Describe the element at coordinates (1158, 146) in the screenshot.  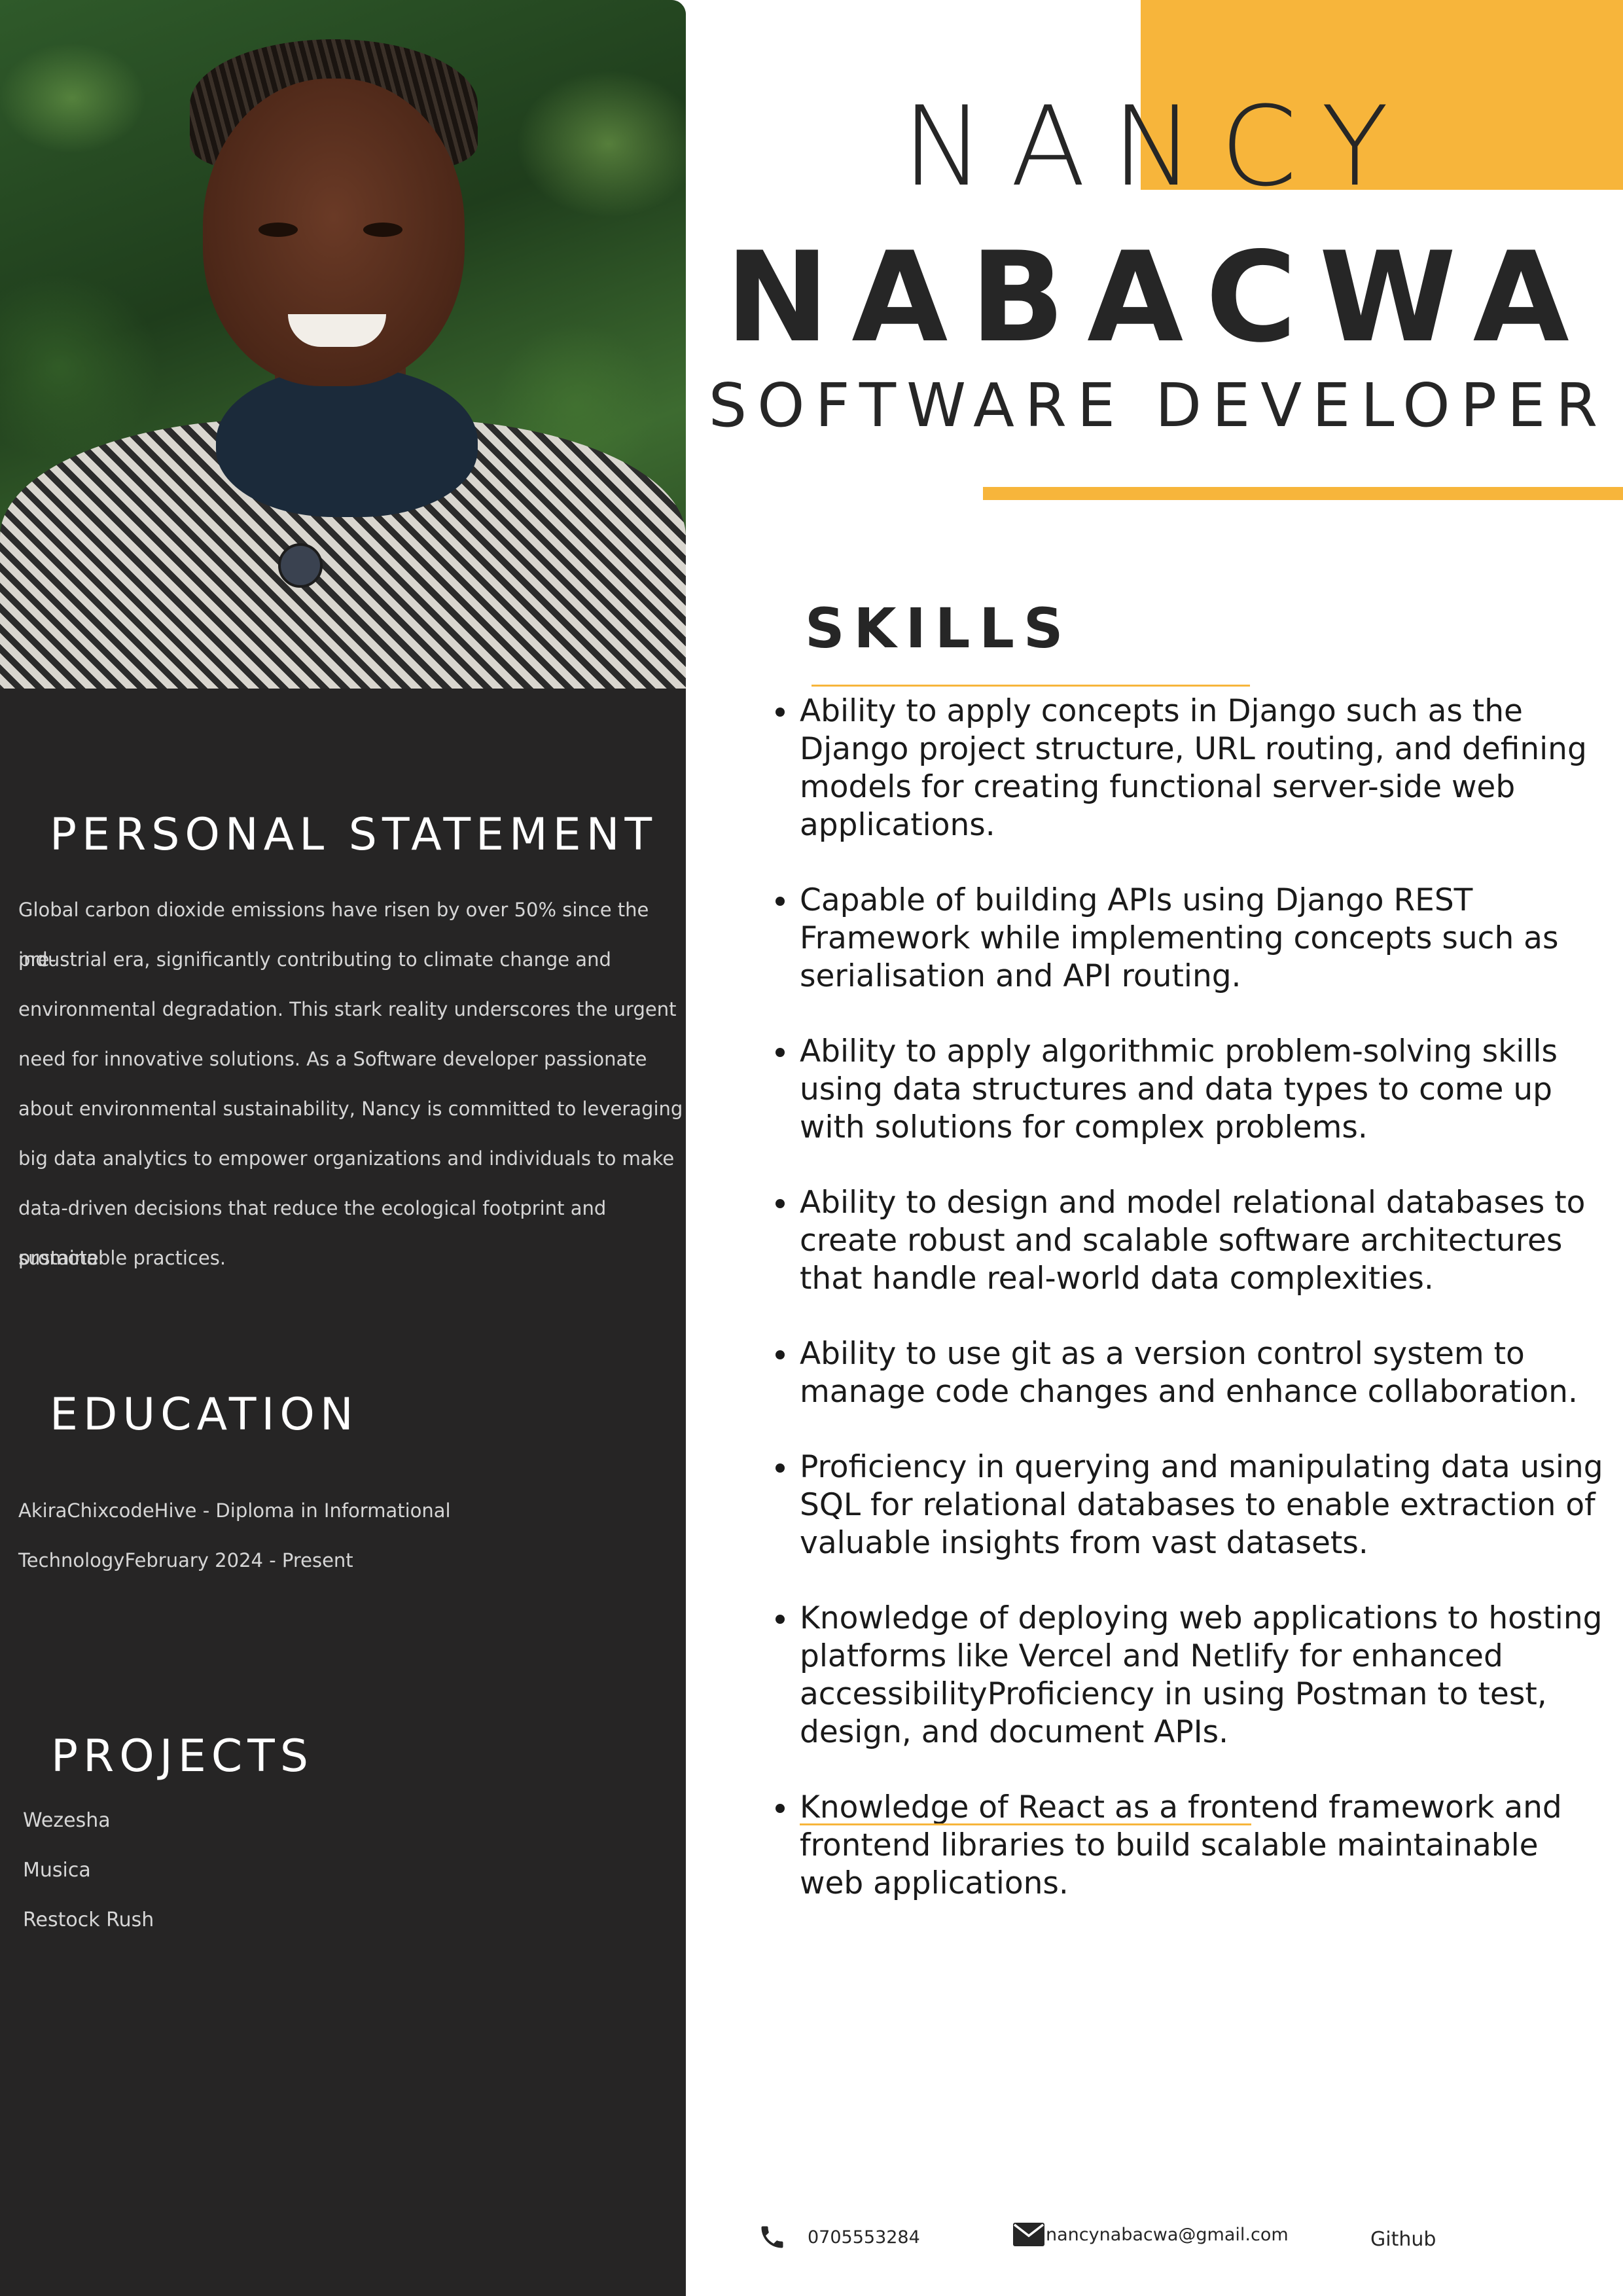
I see `first-name: NANCY` at that location.